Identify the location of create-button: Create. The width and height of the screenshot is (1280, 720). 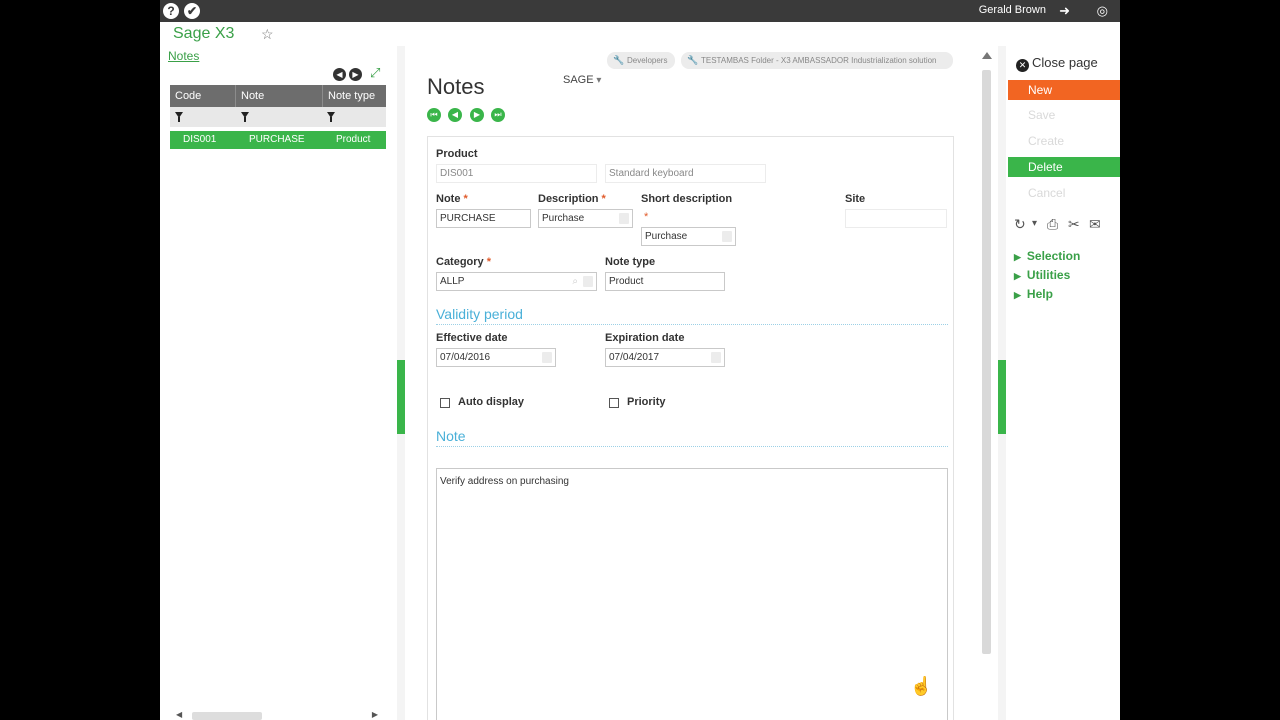
(1064, 141).